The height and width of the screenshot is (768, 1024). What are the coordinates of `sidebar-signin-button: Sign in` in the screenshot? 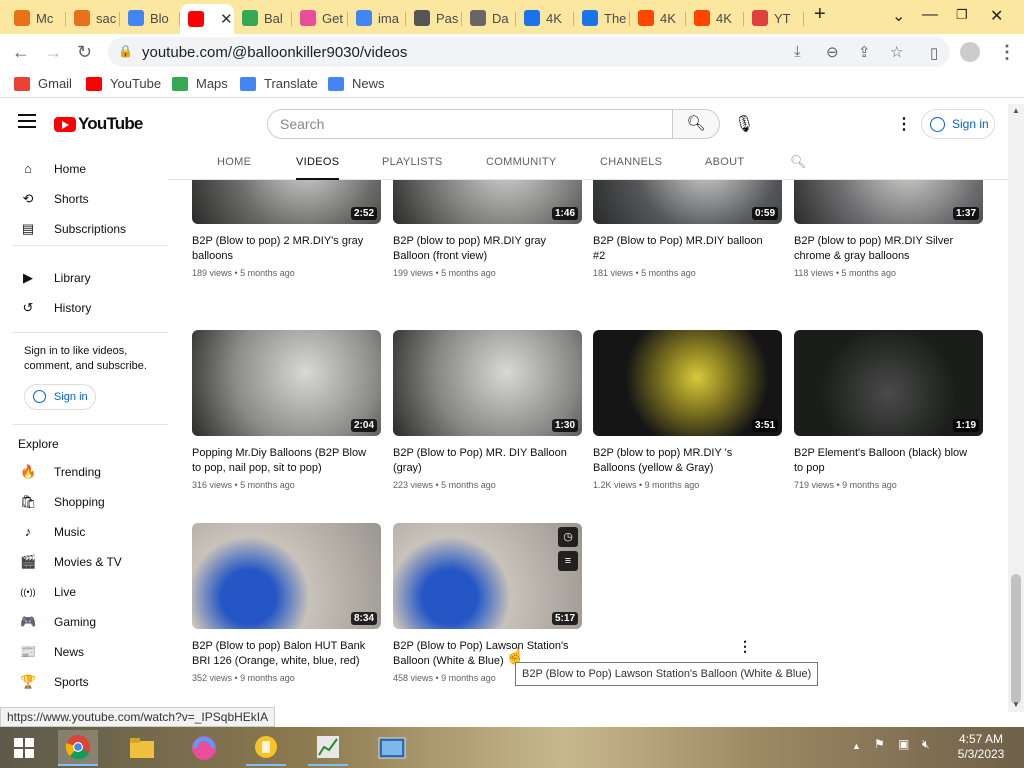 It's located at (60, 397).